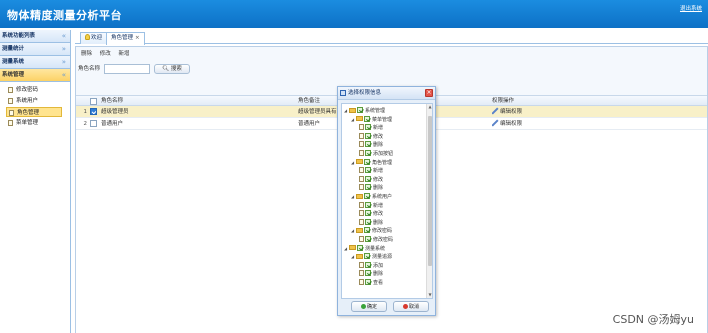 The height and width of the screenshot is (333, 708). Describe the element at coordinates (382, 231) in the screenshot. I see `tree-node-label: 修改密码` at that location.